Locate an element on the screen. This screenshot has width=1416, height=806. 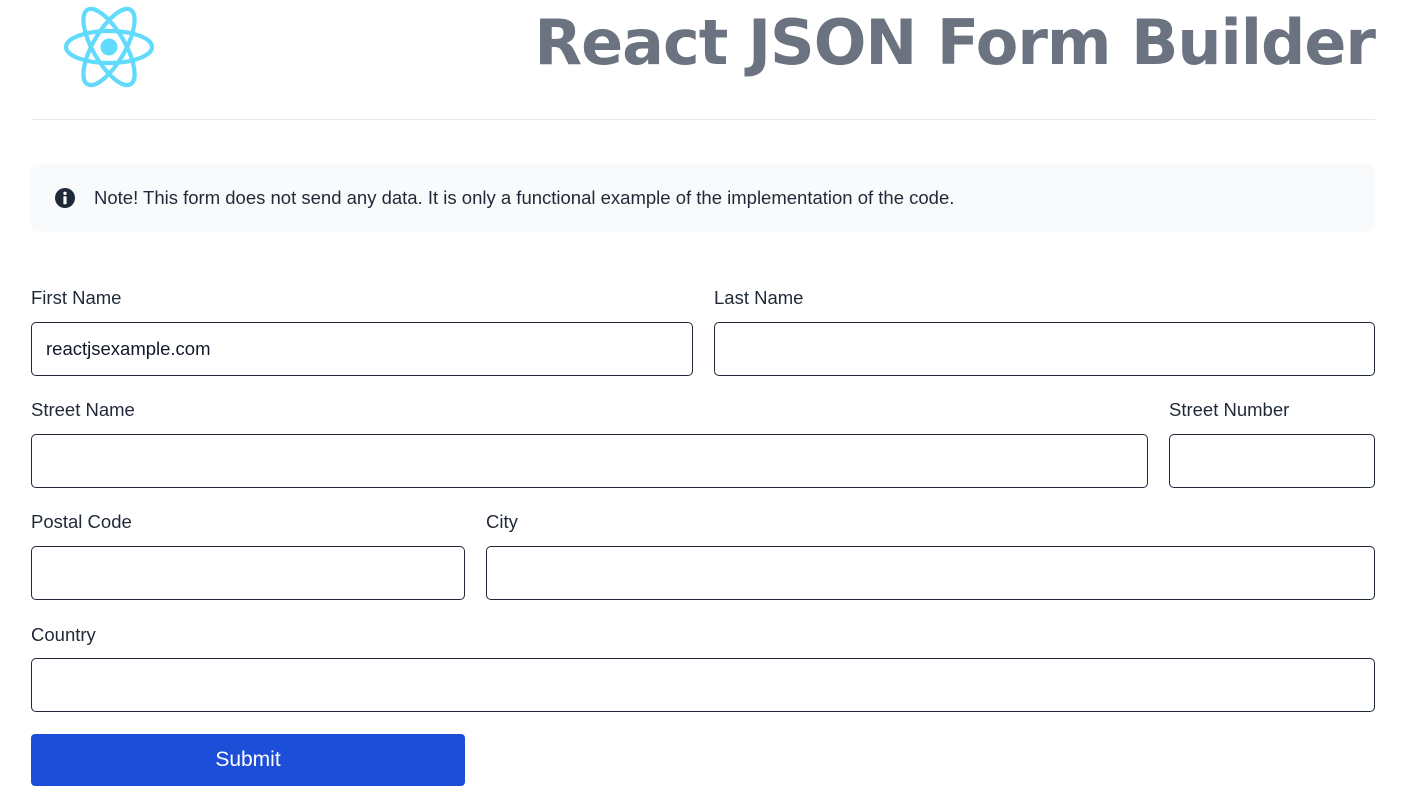
first-name-label: First Name is located at coordinates (76, 297).